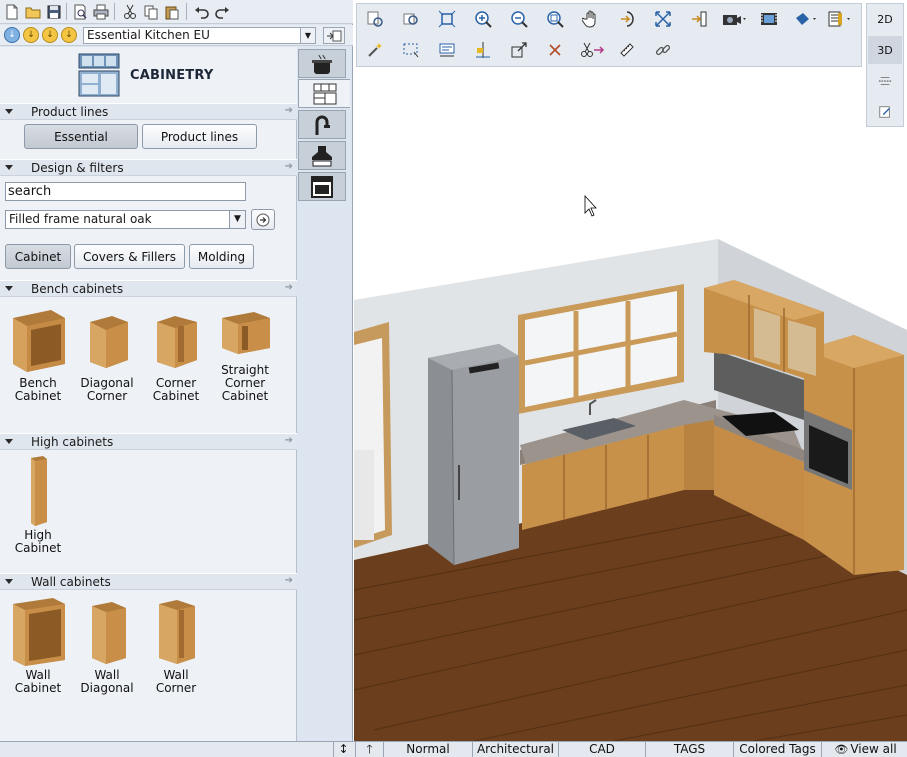 This screenshot has width=907, height=757. I want to click on section-bench-cabinets: Bench cabinets ➔, so click(148, 288).